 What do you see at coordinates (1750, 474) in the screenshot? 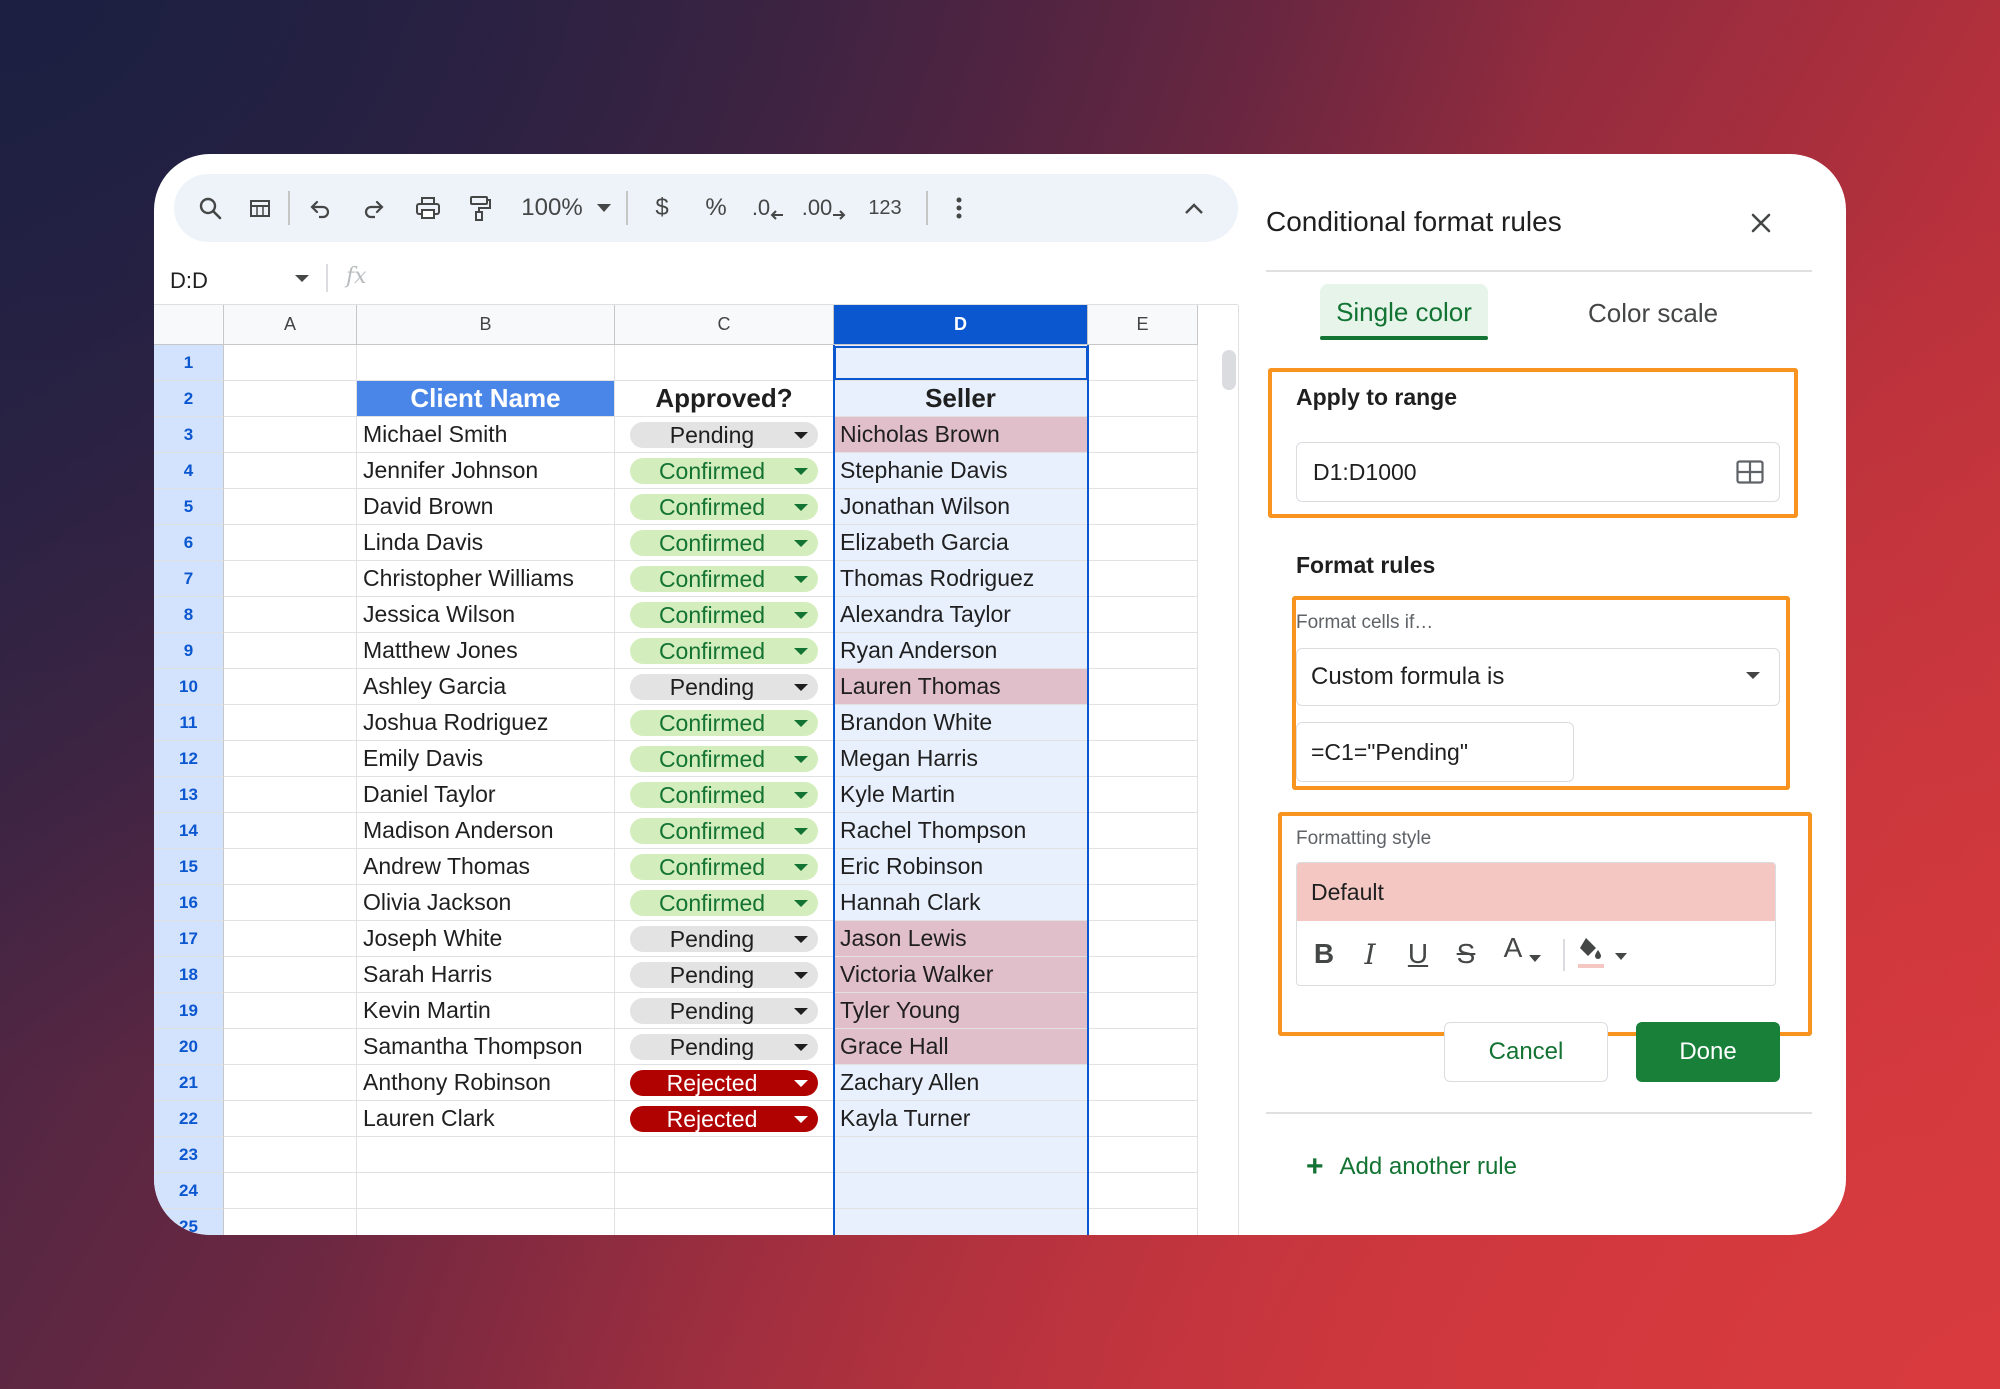
I see `select-range-icon` at bounding box center [1750, 474].